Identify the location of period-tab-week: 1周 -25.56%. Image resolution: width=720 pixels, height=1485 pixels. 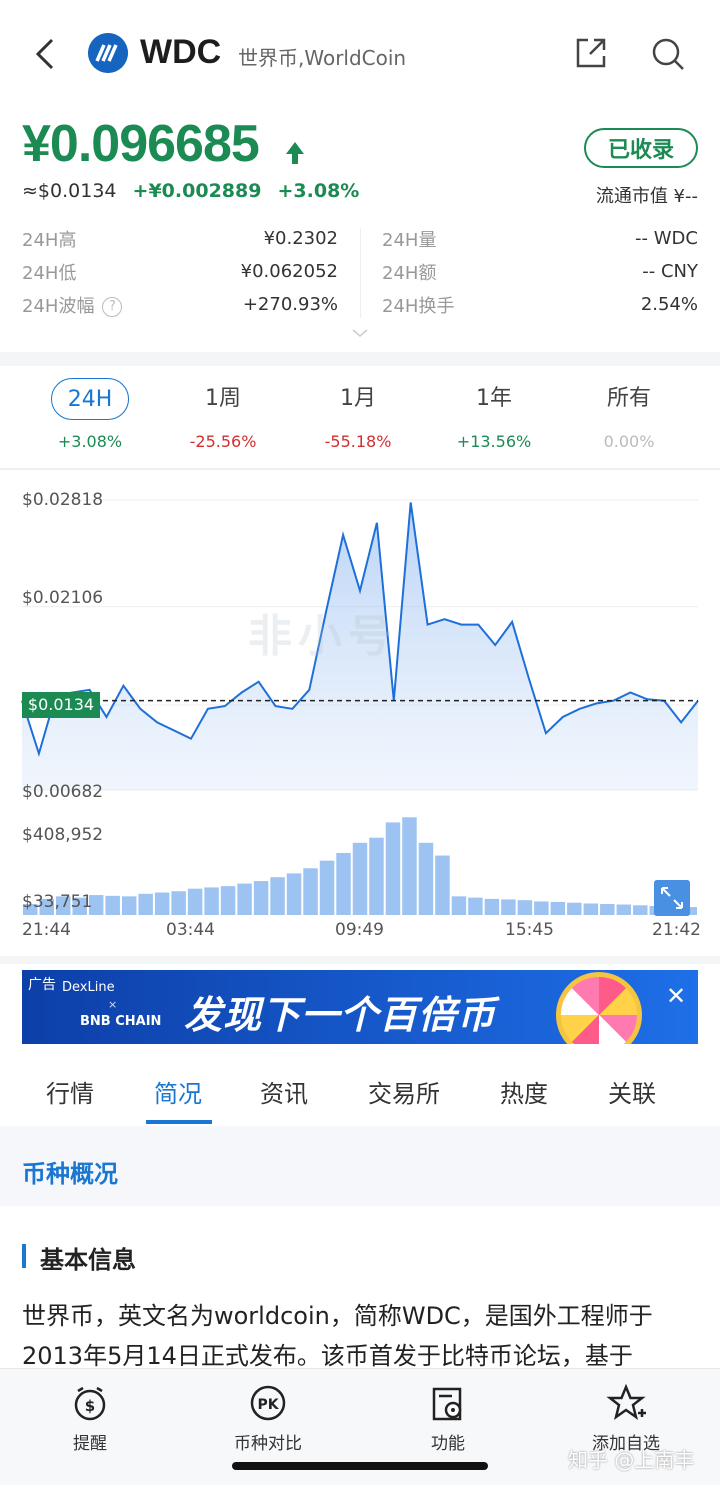
(223, 414).